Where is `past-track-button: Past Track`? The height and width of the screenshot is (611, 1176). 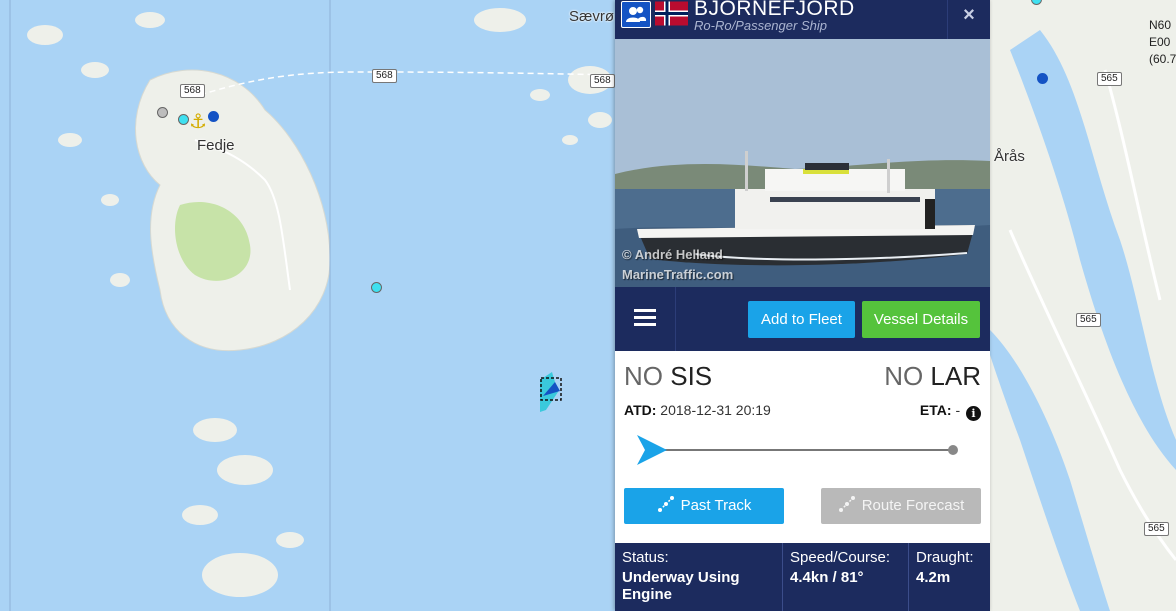
past-track-button: Past Track is located at coordinates (704, 506).